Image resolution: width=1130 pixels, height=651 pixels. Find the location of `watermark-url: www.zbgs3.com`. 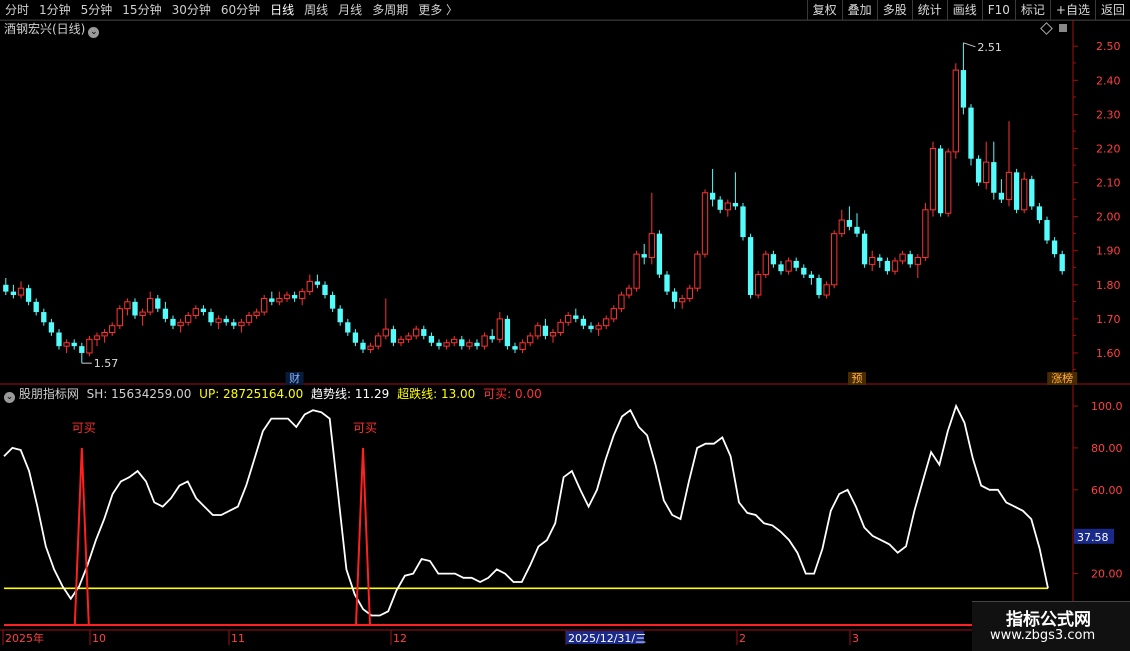

watermark-url: www.zbgs3.com is located at coordinates (1043, 635).